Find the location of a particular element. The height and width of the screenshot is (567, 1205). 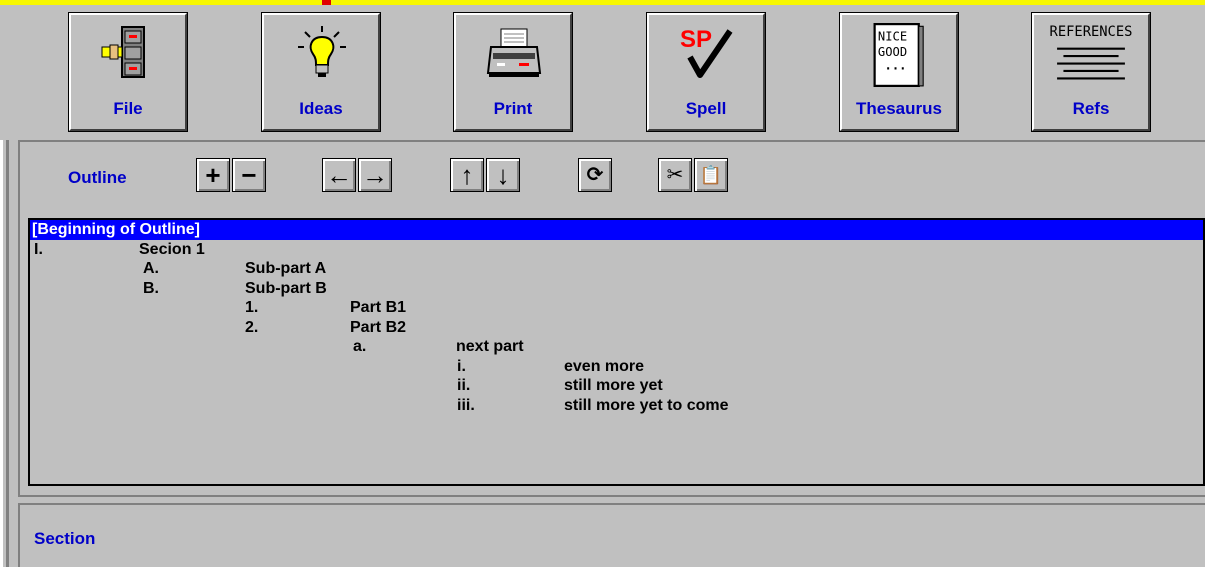

paste-button: 📋 is located at coordinates (711, 175).